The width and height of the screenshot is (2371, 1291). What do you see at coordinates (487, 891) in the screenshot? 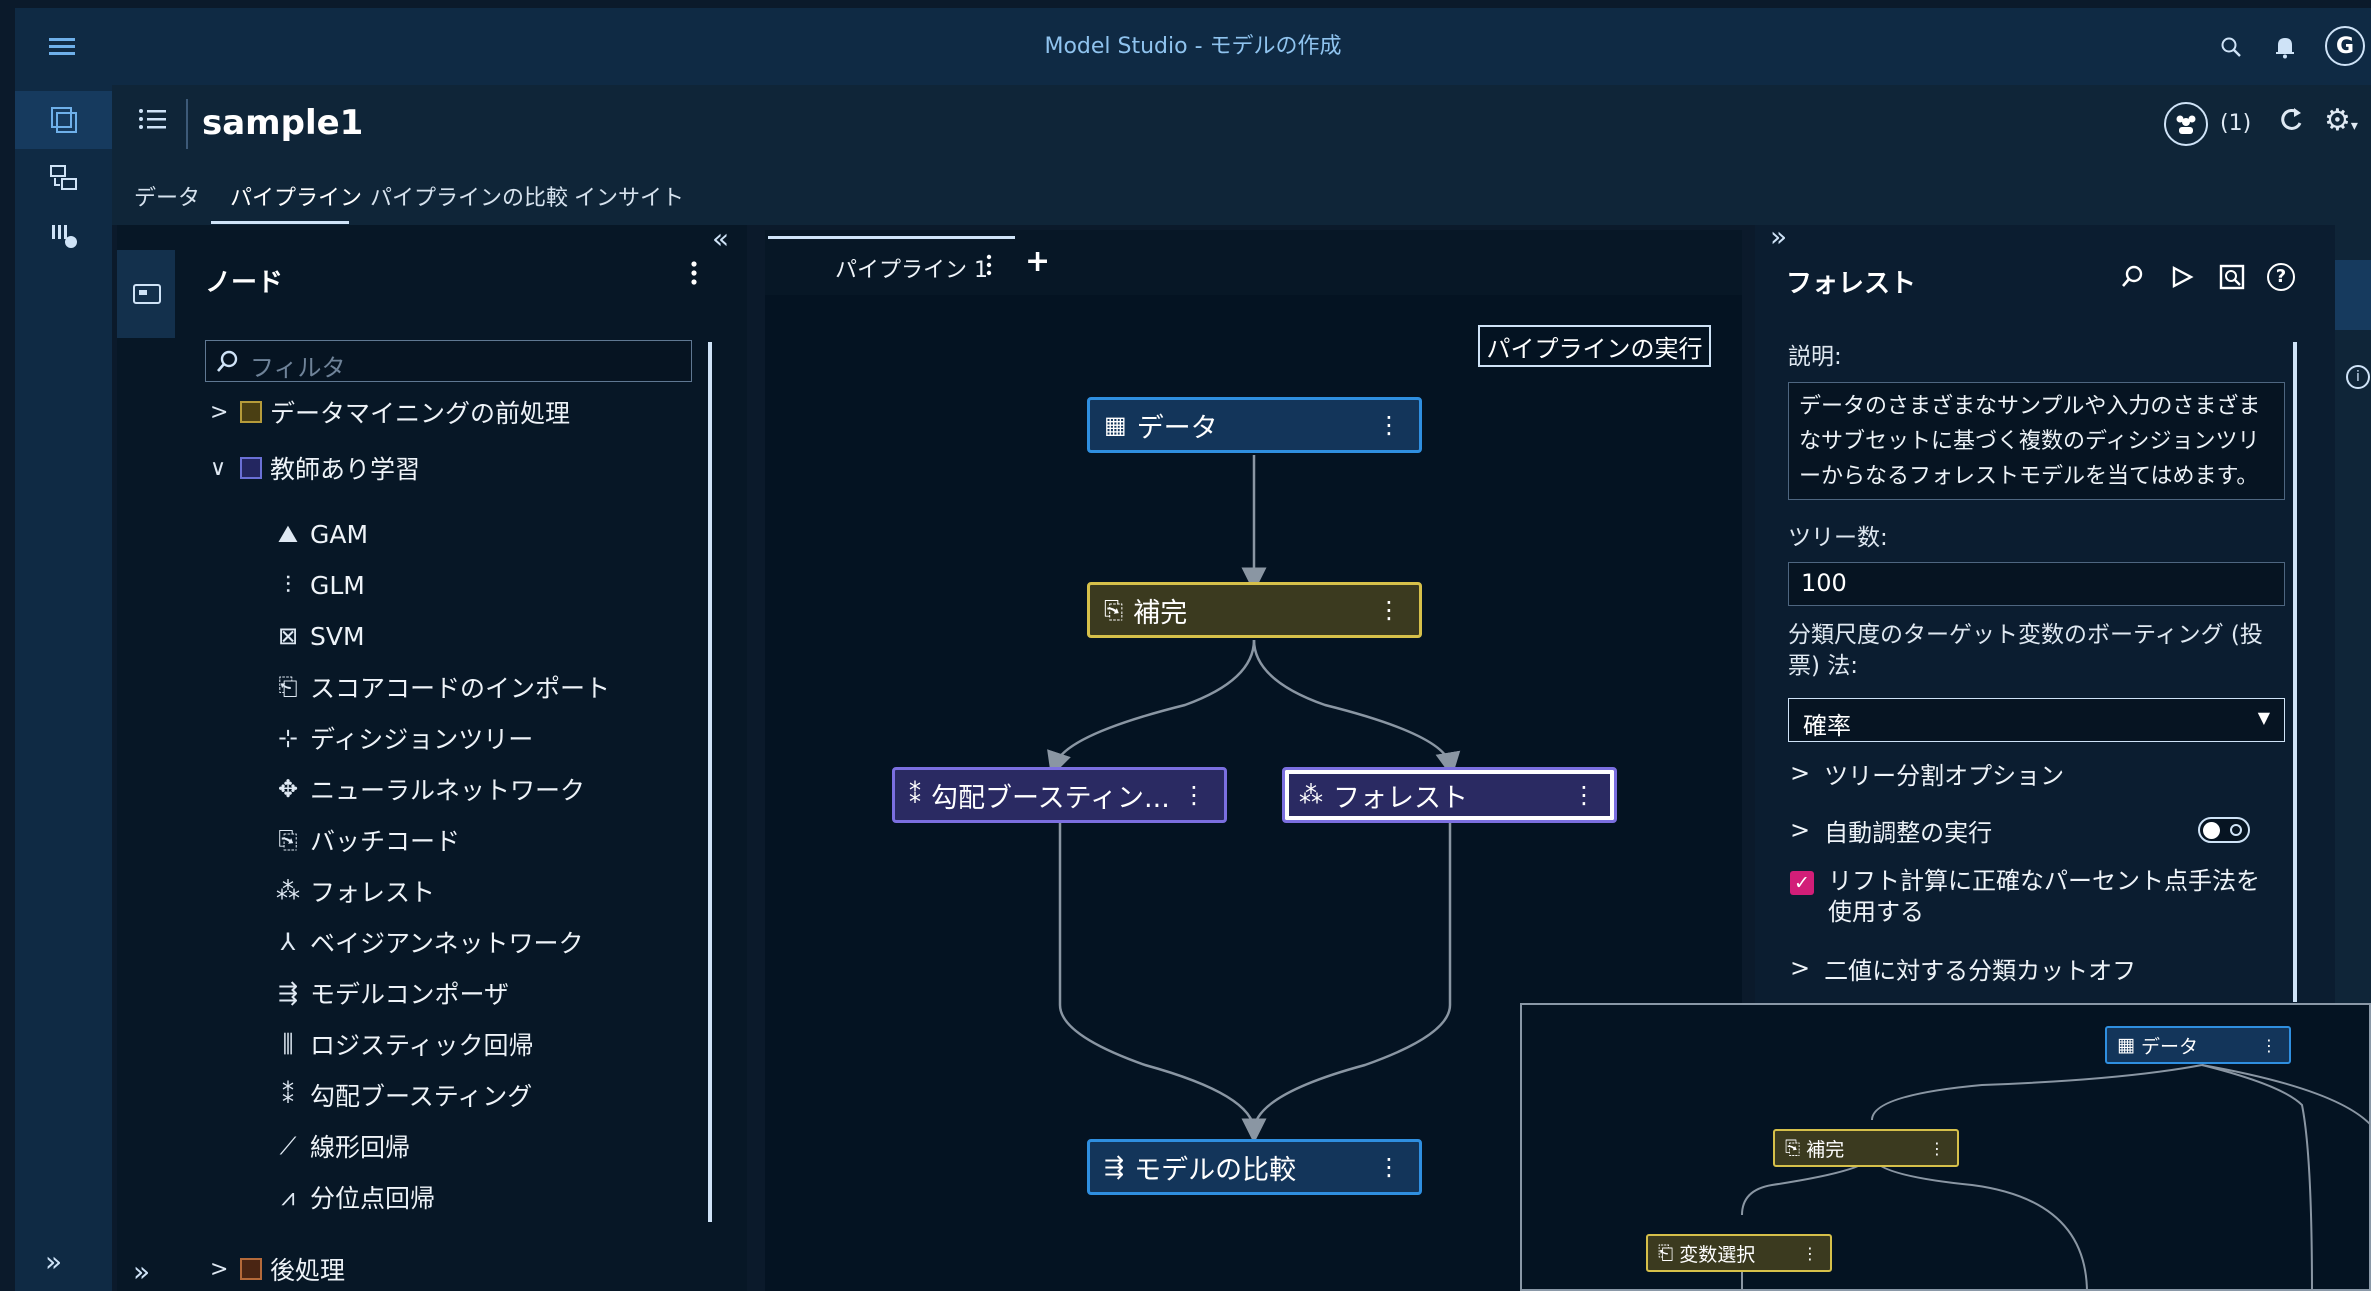
I see `list-item: ⁂ フォレスト` at bounding box center [487, 891].